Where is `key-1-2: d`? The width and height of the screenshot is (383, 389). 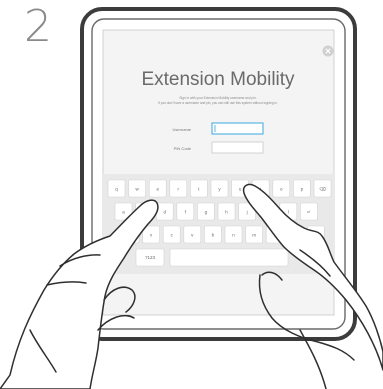 key-1-2: d is located at coordinates (164, 211).